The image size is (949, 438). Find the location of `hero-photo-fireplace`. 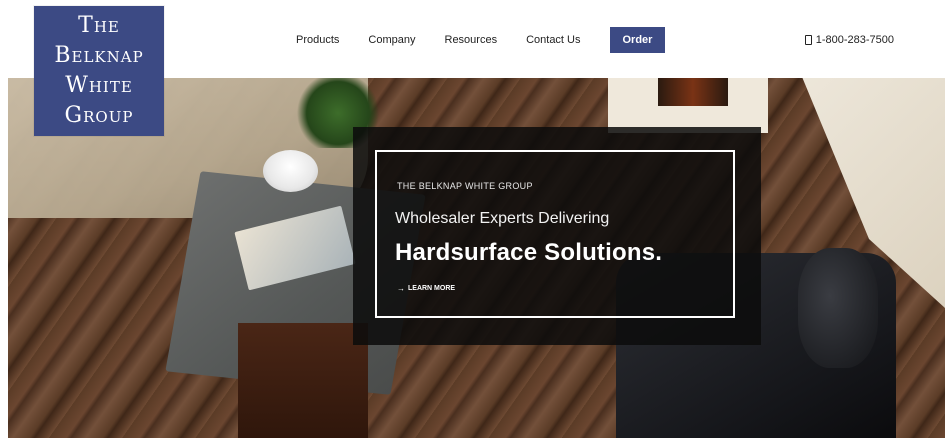

hero-photo-fireplace is located at coordinates (688, 105).